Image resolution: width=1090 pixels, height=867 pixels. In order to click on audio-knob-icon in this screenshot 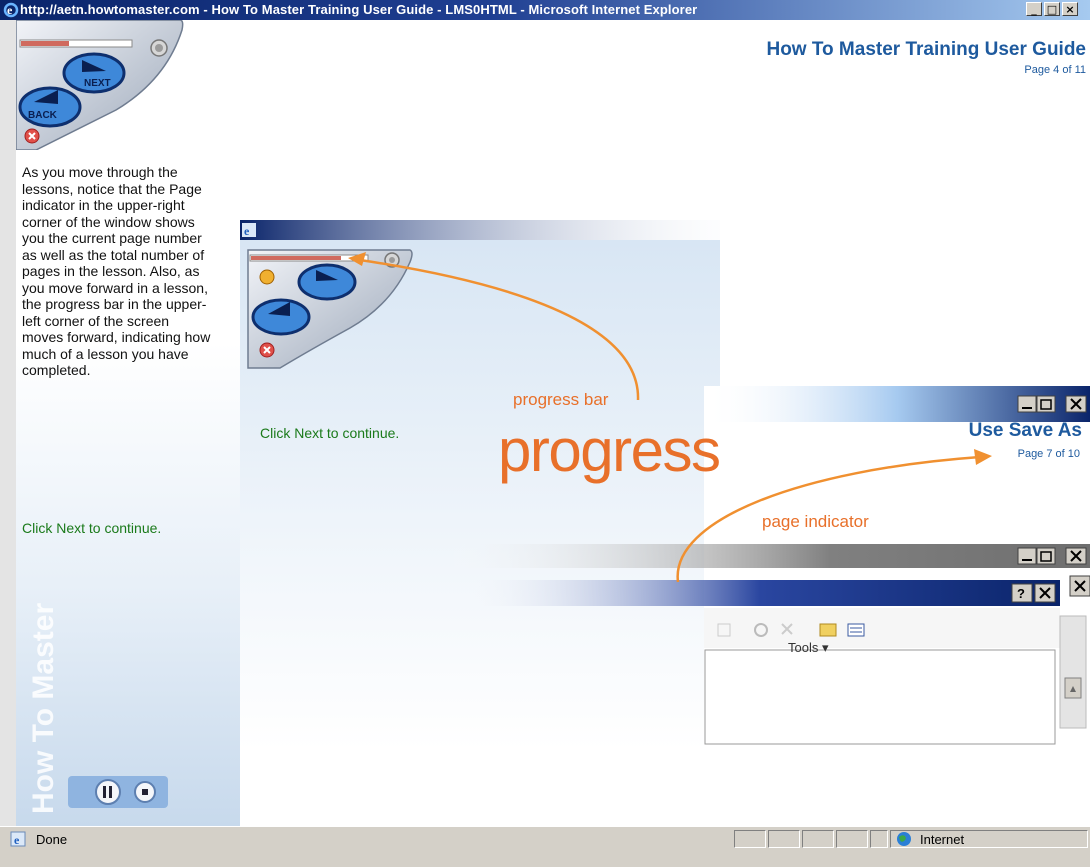, I will do `click(159, 48)`.